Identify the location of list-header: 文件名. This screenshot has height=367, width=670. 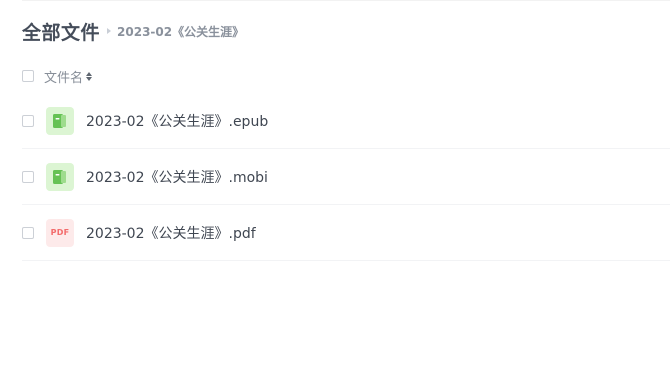
(57, 76).